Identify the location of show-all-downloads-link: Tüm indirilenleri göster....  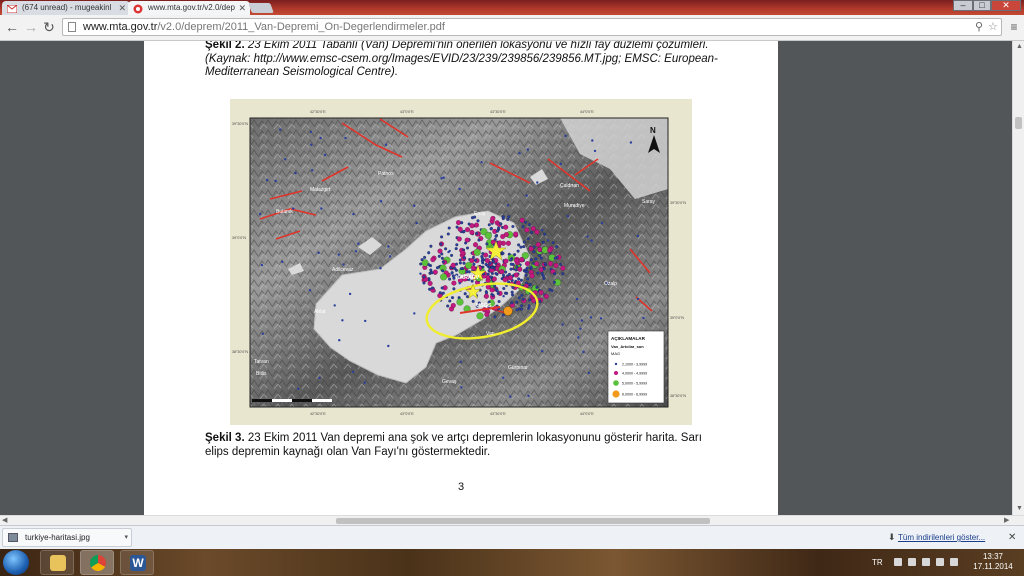
(941, 537).